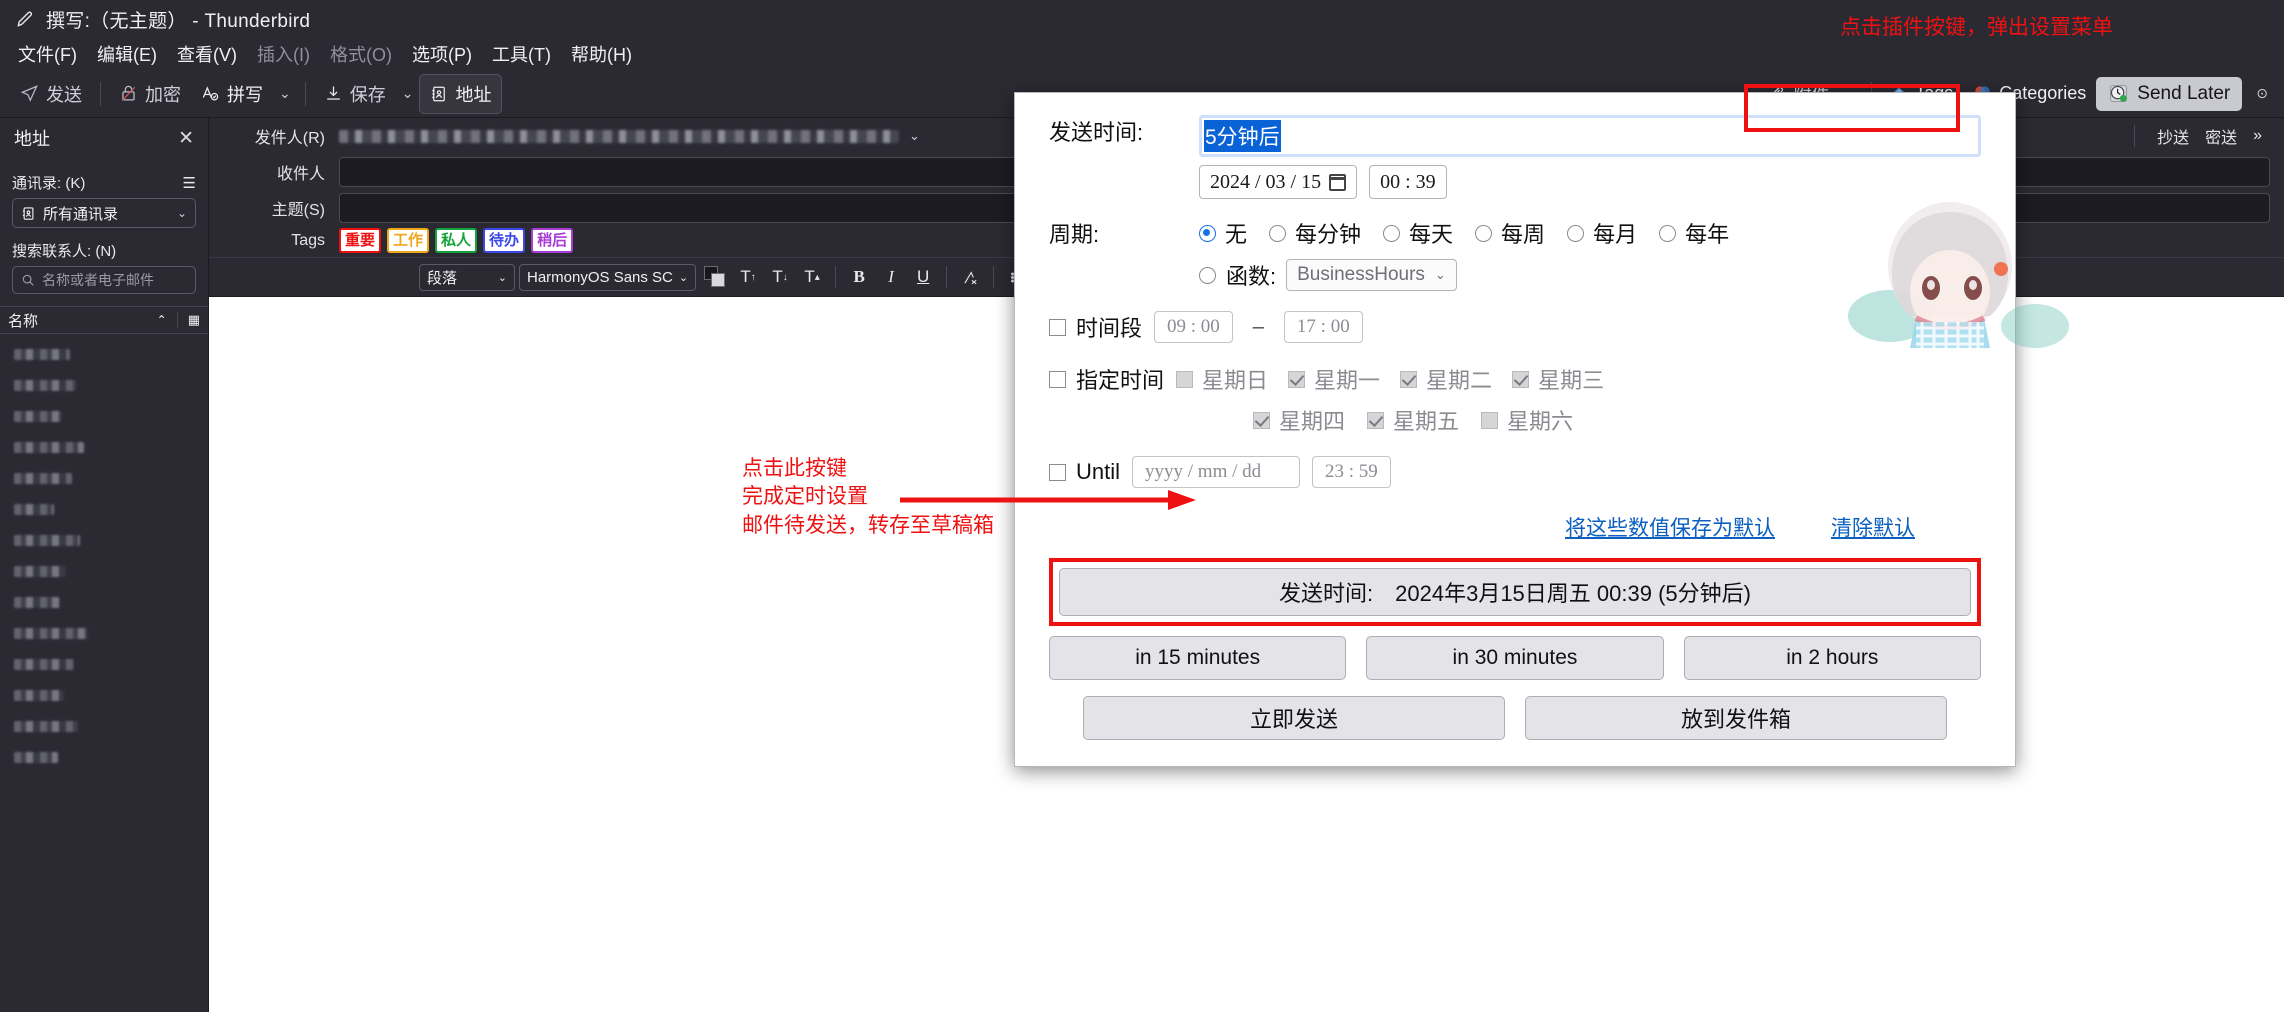 The height and width of the screenshot is (1012, 2284). What do you see at coordinates (104, 320) in the screenshot?
I see `contacts-column-header: 名称 ⌃ ▦` at bounding box center [104, 320].